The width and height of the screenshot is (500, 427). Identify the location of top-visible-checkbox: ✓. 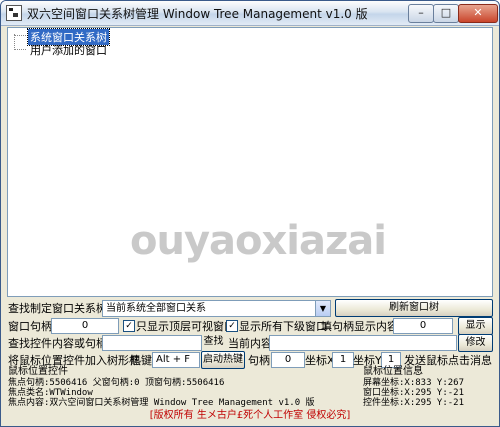
(129, 326).